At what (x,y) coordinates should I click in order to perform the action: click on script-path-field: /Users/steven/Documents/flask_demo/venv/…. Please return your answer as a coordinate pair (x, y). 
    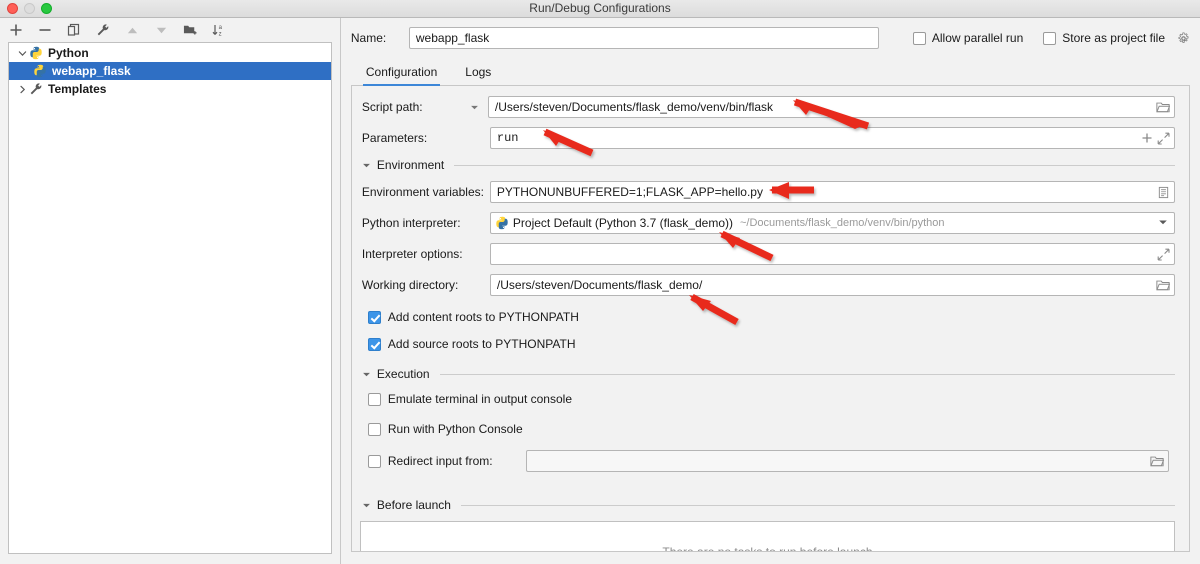
    Looking at the image, I should click on (831, 107).